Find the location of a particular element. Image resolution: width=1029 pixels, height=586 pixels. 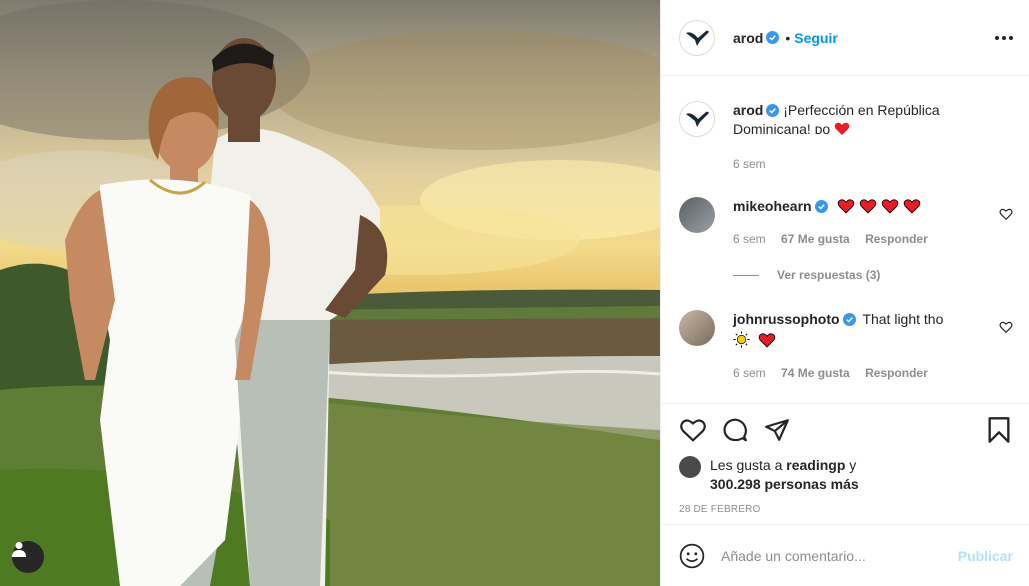

publish-button: Publicar is located at coordinates (985, 556).